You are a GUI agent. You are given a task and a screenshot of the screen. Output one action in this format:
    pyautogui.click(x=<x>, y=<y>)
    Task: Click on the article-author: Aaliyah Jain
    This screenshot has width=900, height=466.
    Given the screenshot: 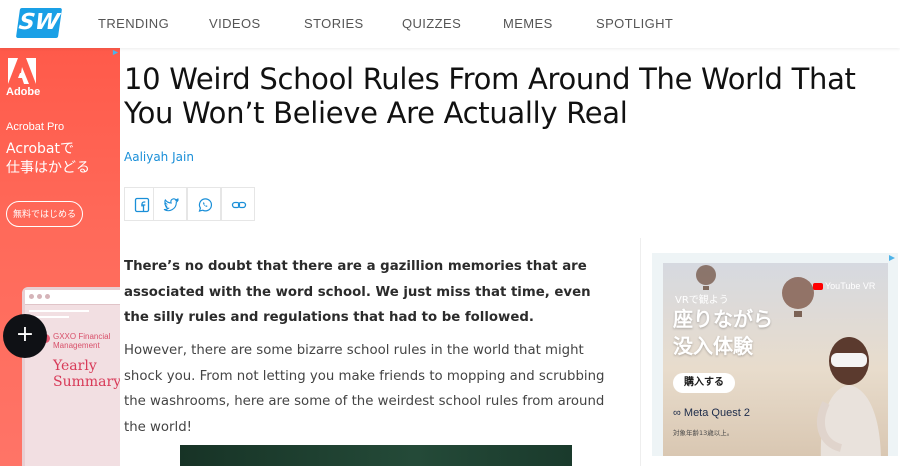 What is the action you would take?
    pyautogui.click(x=159, y=157)
    